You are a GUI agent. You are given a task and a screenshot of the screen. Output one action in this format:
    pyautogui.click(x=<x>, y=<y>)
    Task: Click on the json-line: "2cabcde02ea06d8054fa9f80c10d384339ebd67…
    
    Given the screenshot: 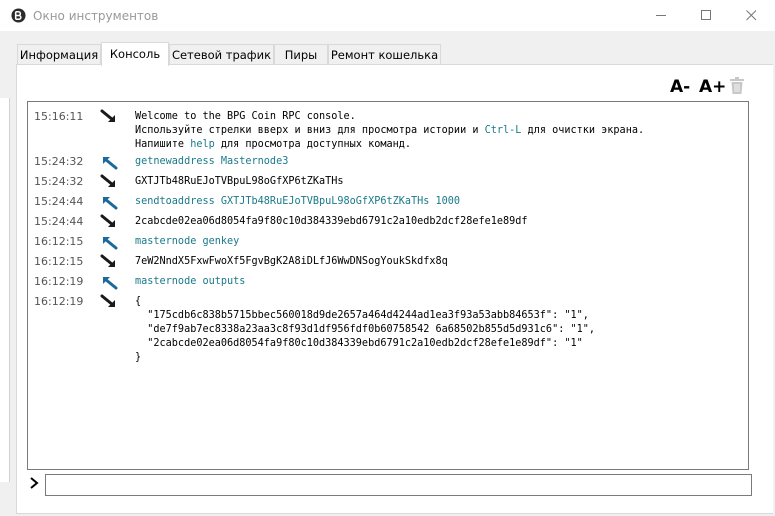 What is the action you would take?
    pyautogui.click(x=359, y=343)
    